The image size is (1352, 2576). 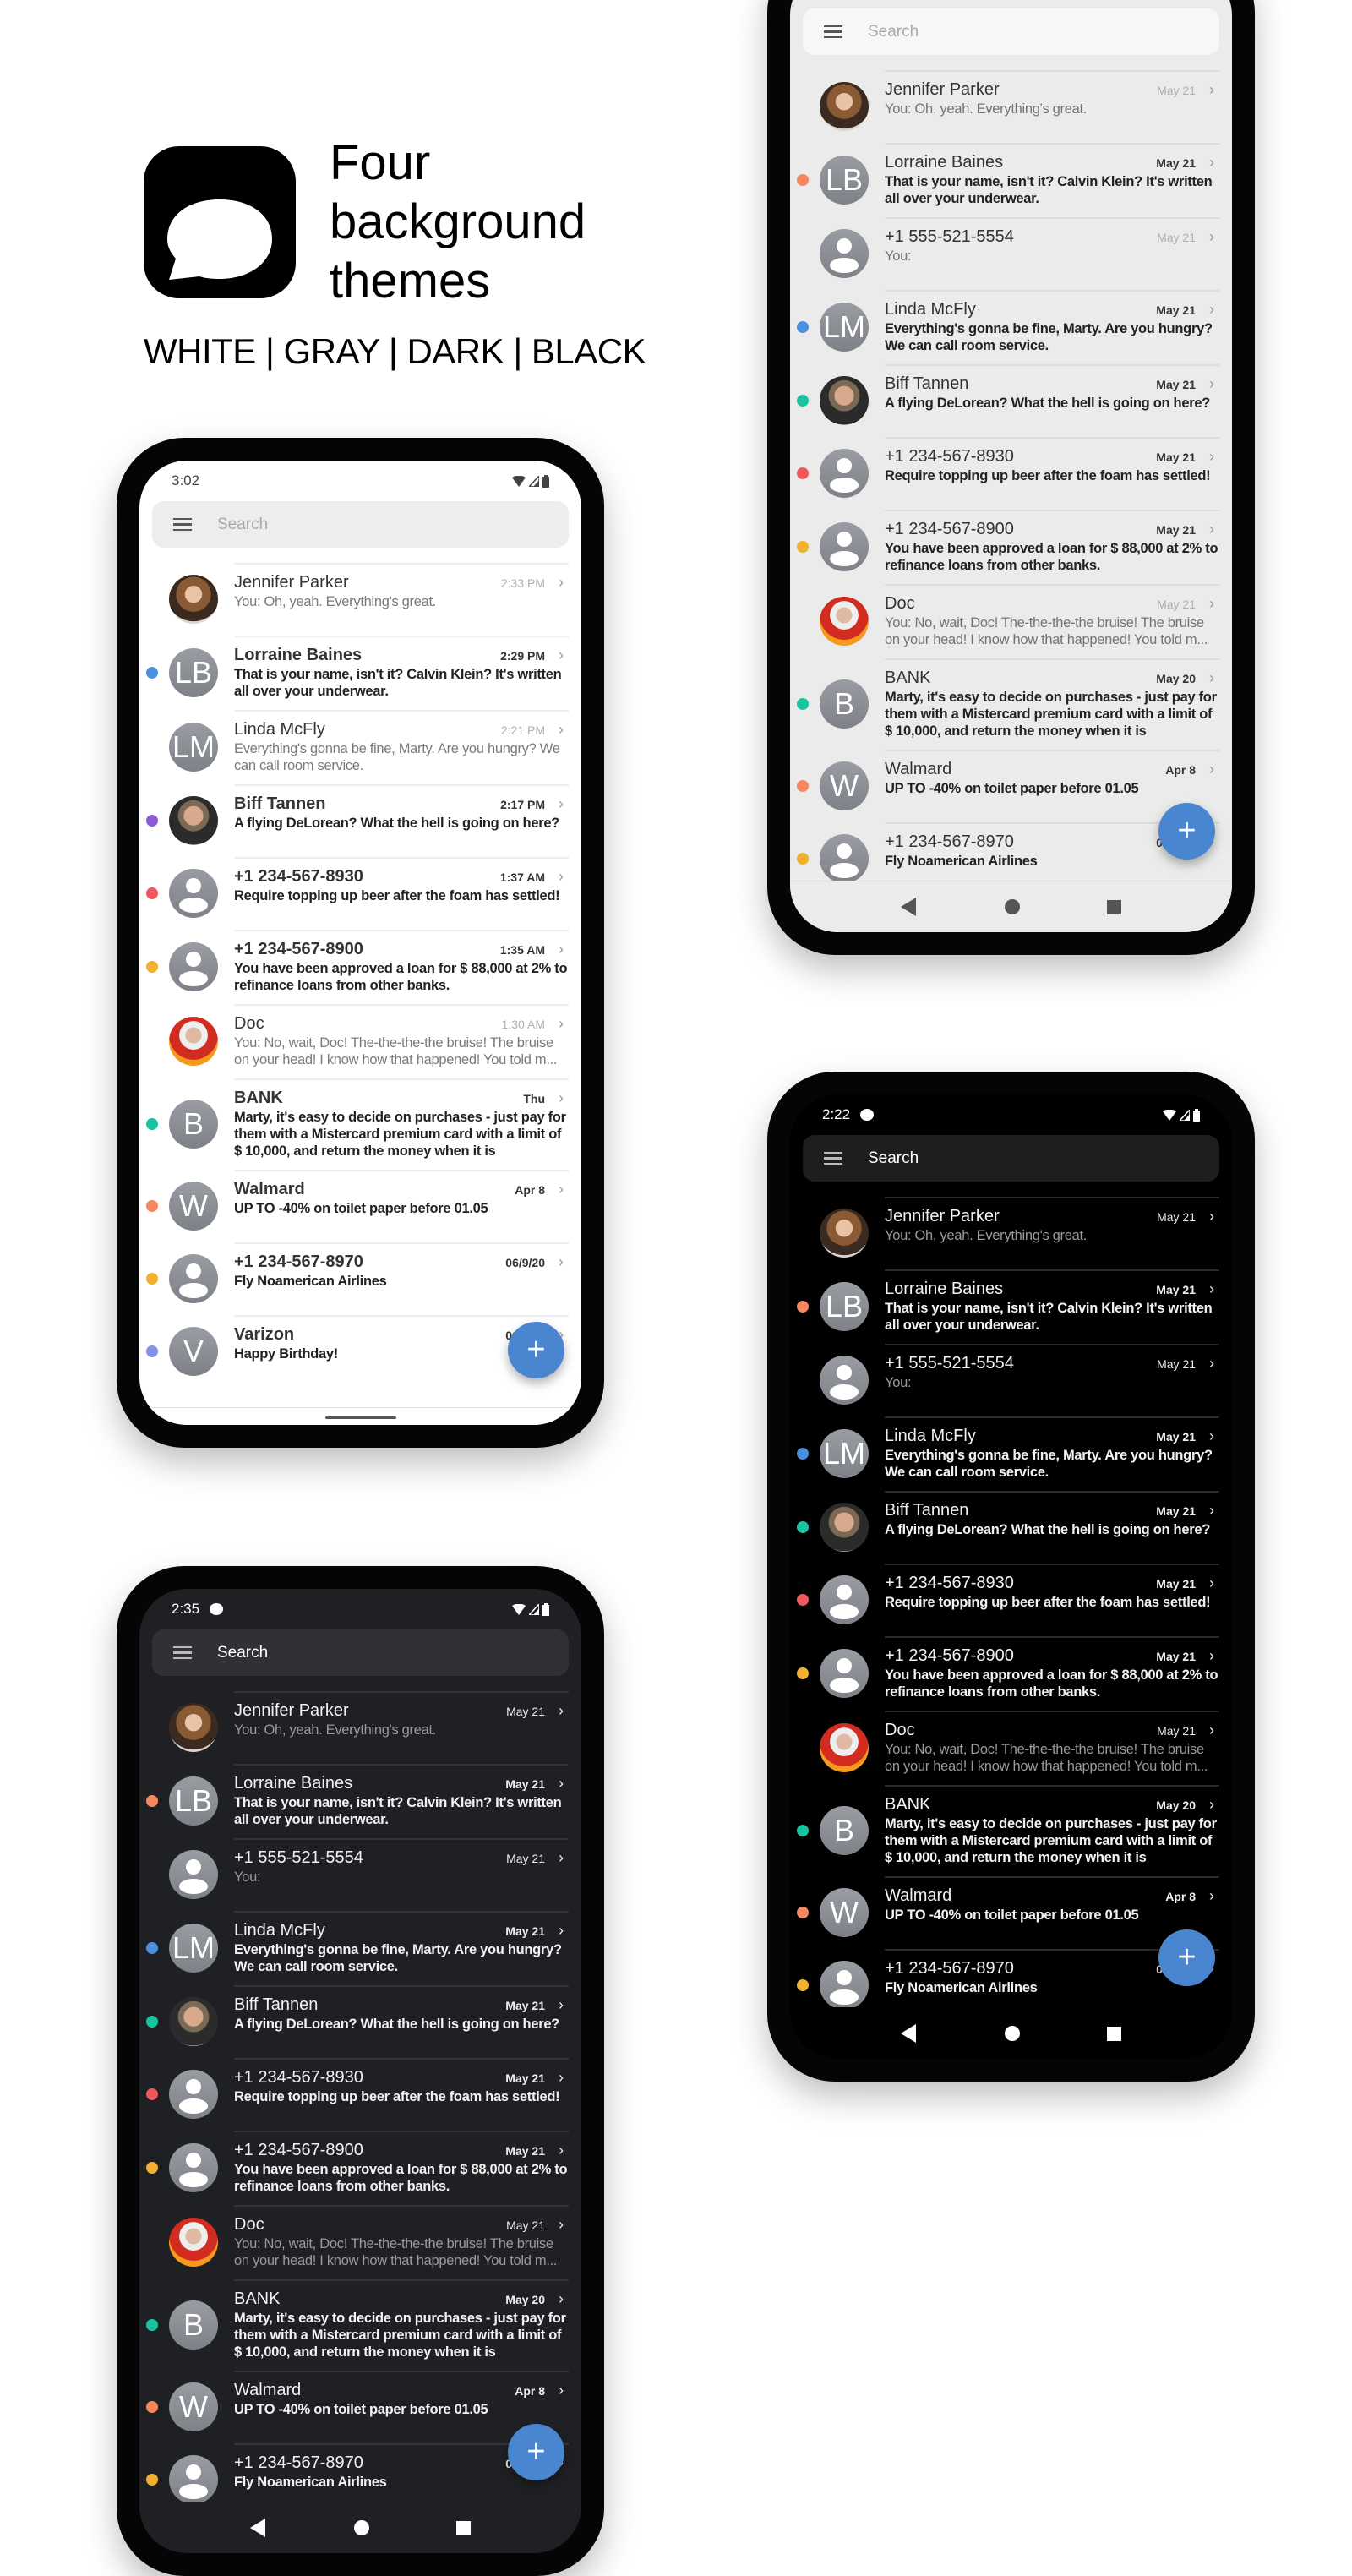 I want to click on gesture-bar, so click(x=360, y=1416).